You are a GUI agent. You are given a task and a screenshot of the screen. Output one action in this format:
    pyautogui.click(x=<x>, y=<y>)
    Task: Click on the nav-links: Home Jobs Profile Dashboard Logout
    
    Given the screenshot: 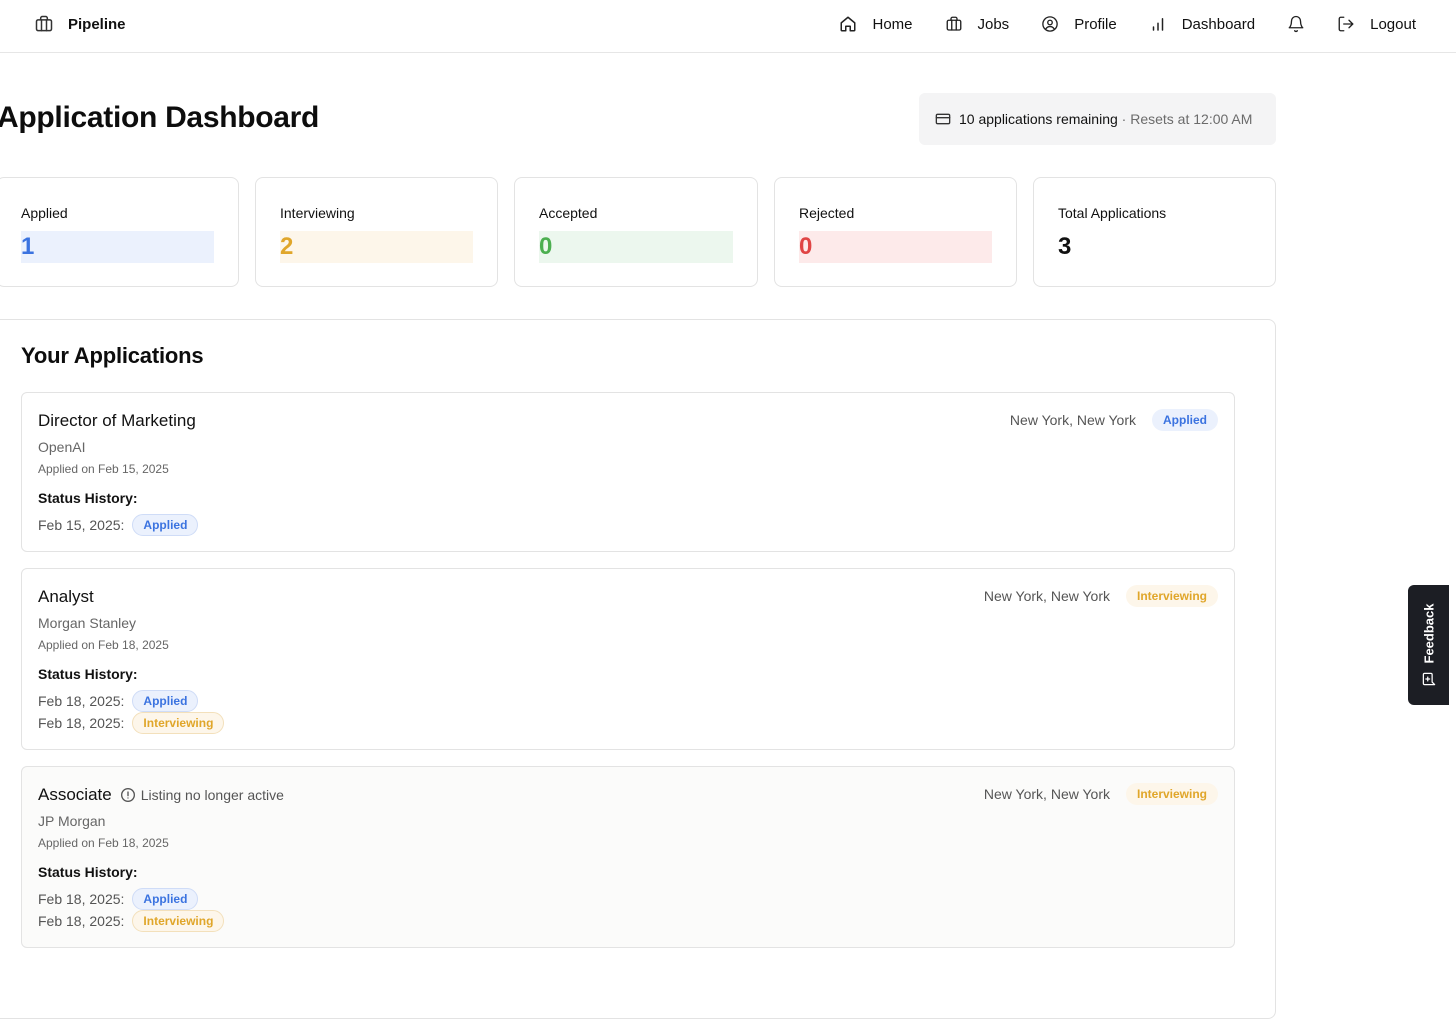 What is the action you would take?
    pyautogui.click(x=1127, y=24)
    